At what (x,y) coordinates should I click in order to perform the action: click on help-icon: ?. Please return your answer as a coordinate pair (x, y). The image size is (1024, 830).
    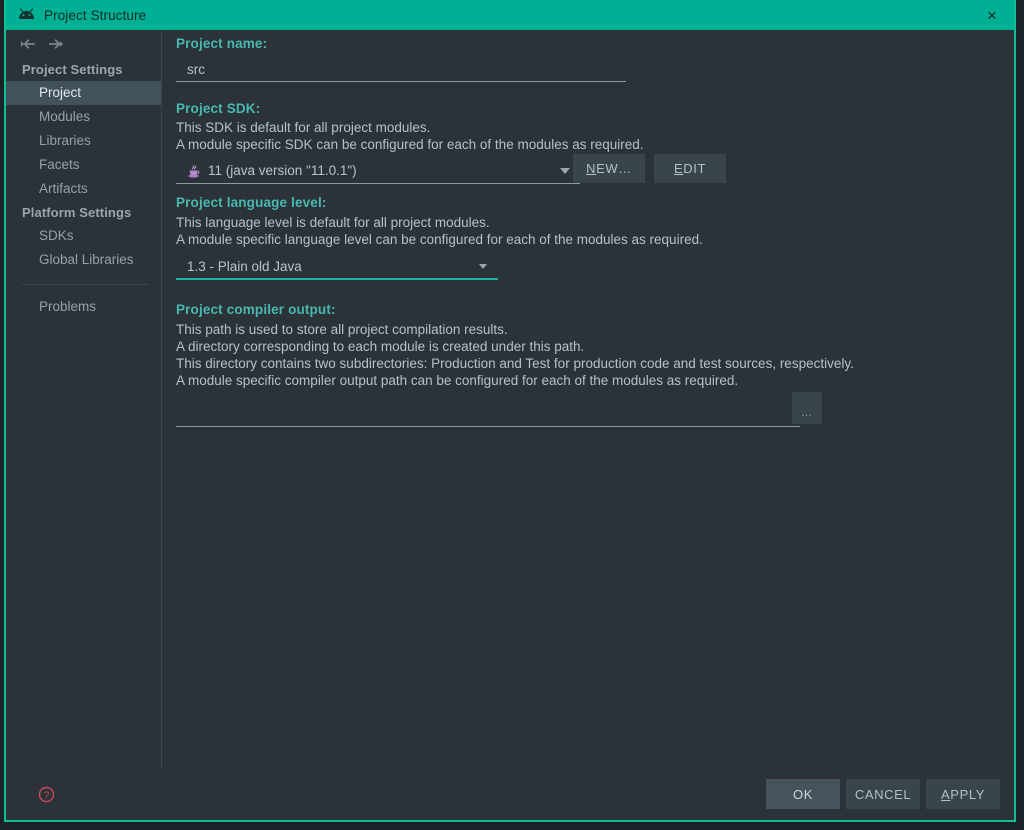
    Looking at the image, I should click on (46, 794).